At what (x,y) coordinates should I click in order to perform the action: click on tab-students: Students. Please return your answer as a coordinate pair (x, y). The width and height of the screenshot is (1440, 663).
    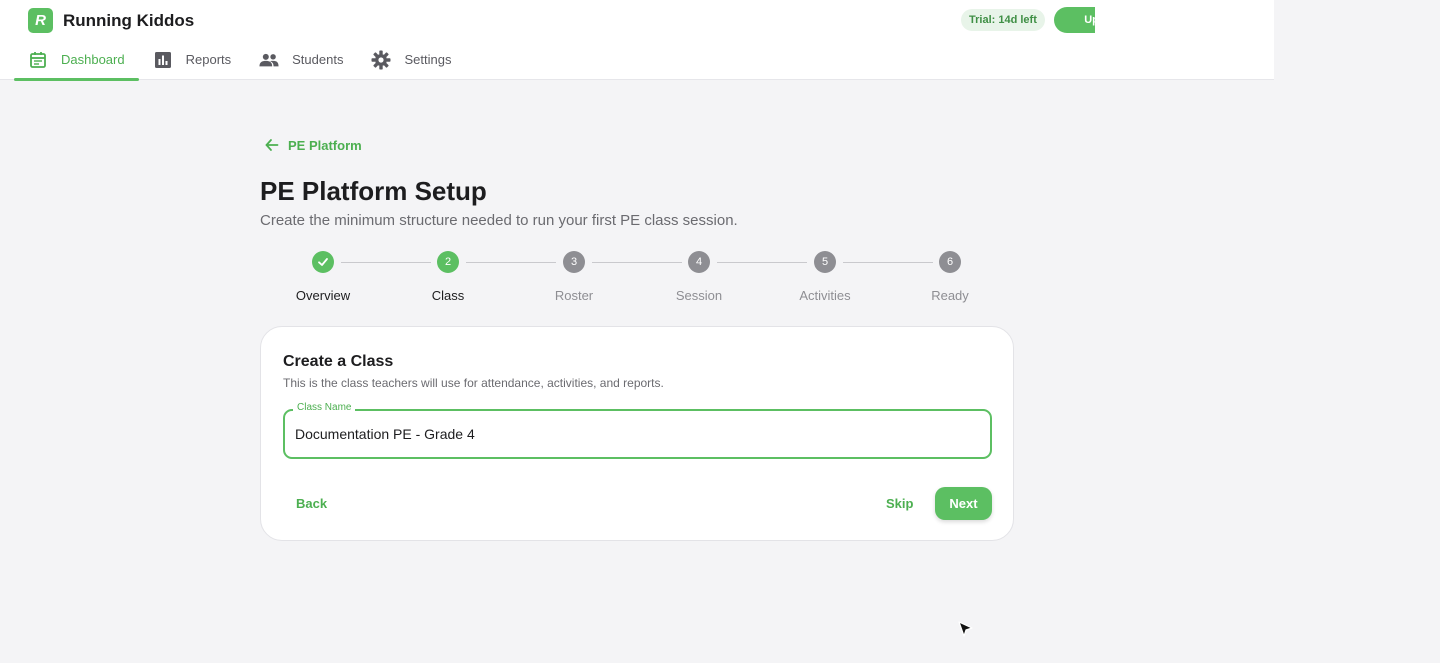
    Looking at the image, I should click on (301, 59).